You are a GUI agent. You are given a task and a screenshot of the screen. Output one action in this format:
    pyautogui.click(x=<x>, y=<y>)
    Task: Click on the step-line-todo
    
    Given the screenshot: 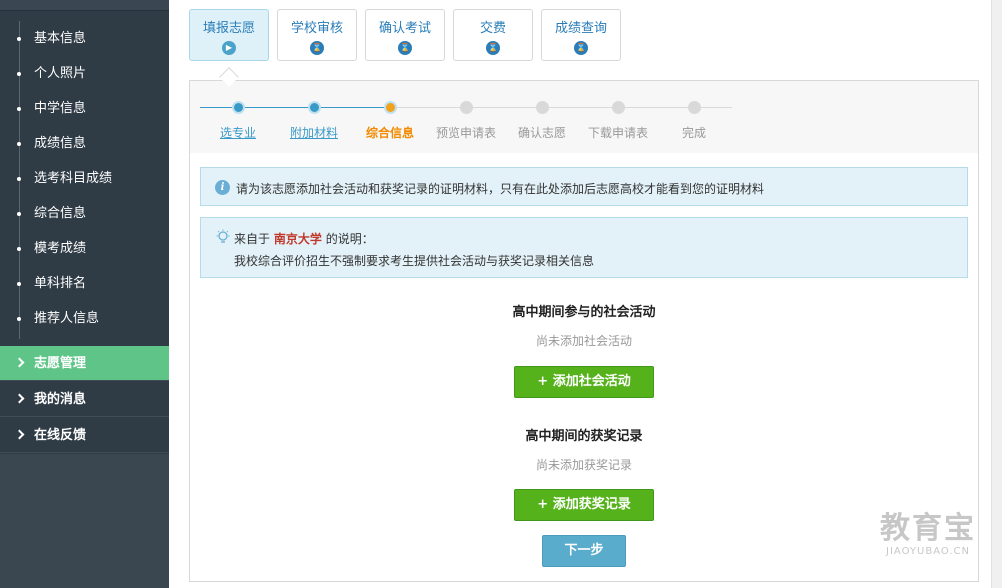 What is the action you would take?
    pyautogui.click(x=561, y=107)
    